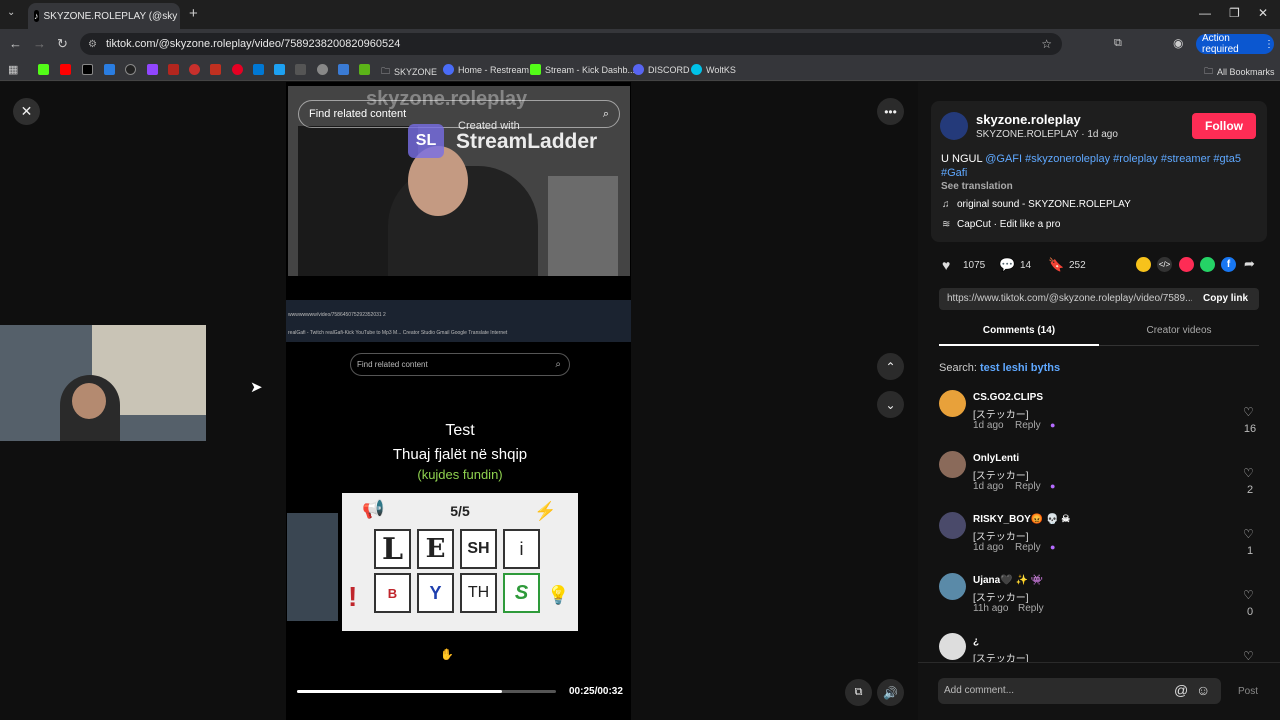 This screenshot has width=1280, height=720. Describe the element at coordinates (409, 72) in the screenshot. I see `bookmark-skyzone: 🗀 SKYZONE` at that location.